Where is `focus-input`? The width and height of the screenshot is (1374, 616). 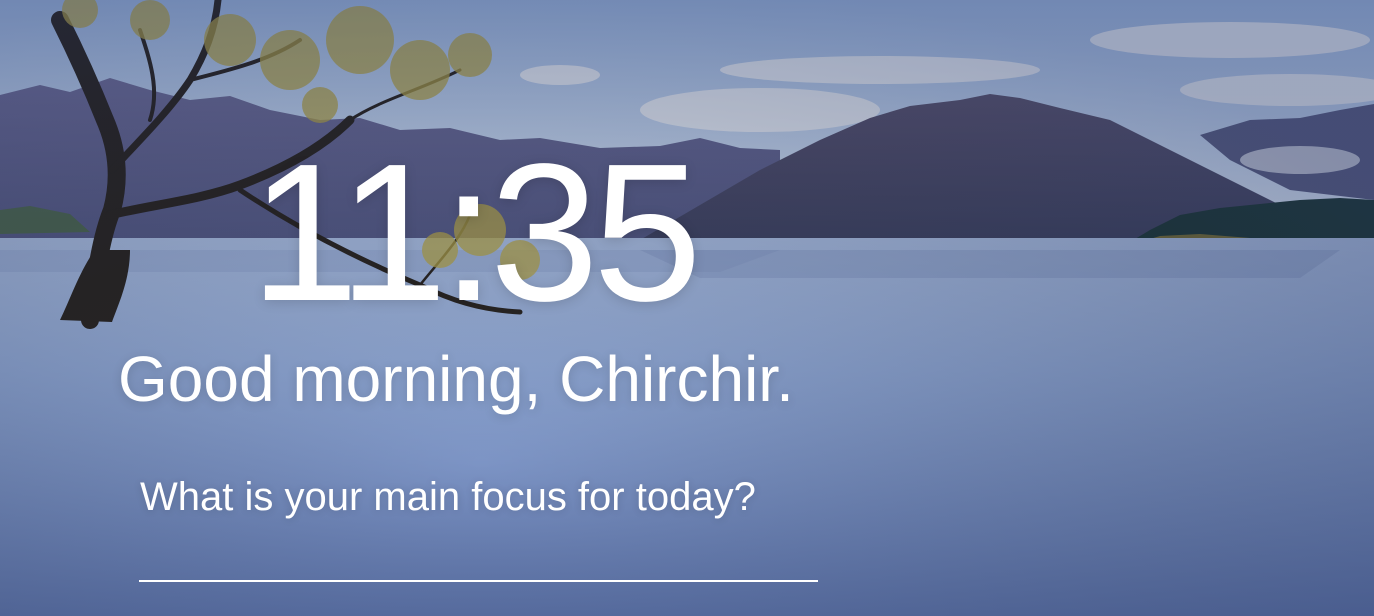
focus-input is located at coordinates (478, 561).